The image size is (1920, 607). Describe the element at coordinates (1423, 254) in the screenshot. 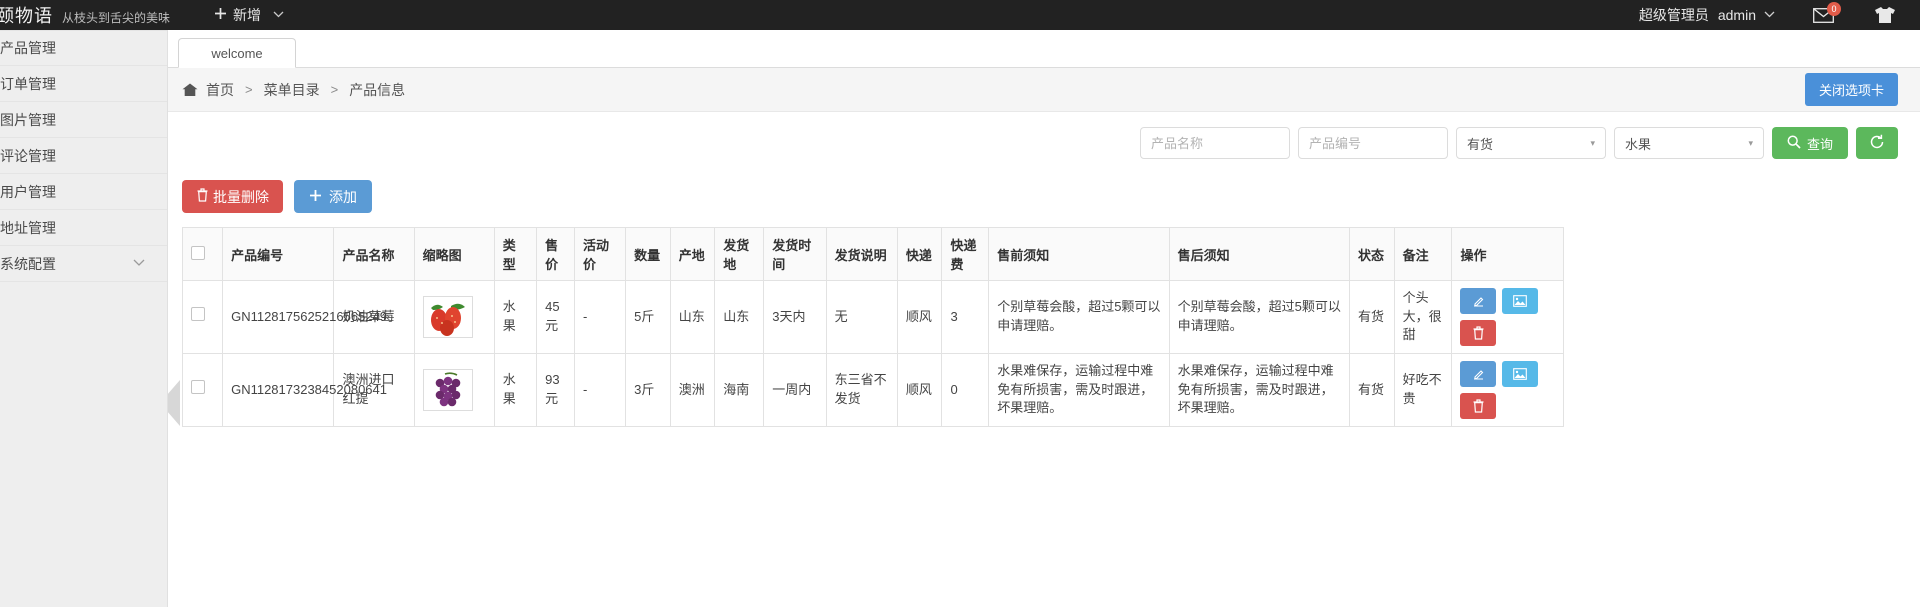

I see `header-remark: 备注` at that location.